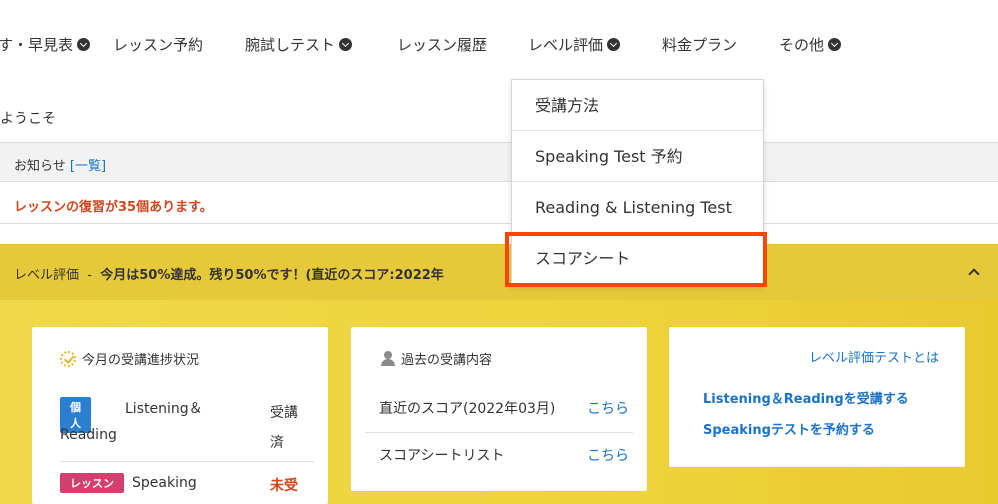 The image size is (998, 504). I want to click on nav-item-label: レッスン履歴, so click(442, 45).